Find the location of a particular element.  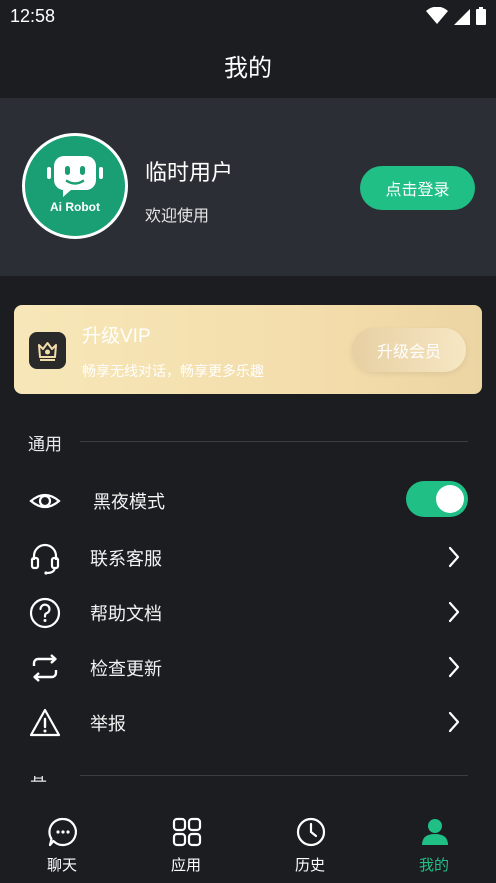

nav-tab-apps: 应用 is located at coordinates (186, 839).